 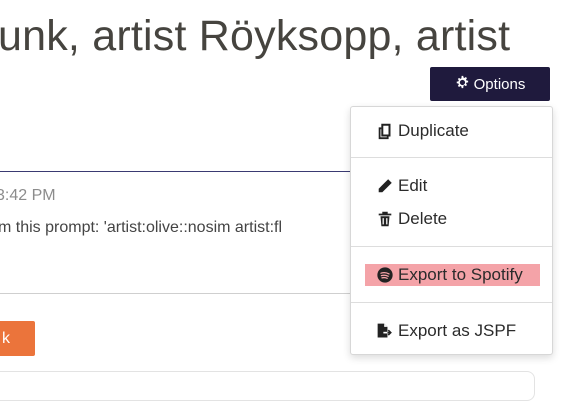 What do you see at coordinates (255, 36) in the screenshot?
I see `page-title: unk, artist Röyksopp, artist` at bounding box center [255, 36].